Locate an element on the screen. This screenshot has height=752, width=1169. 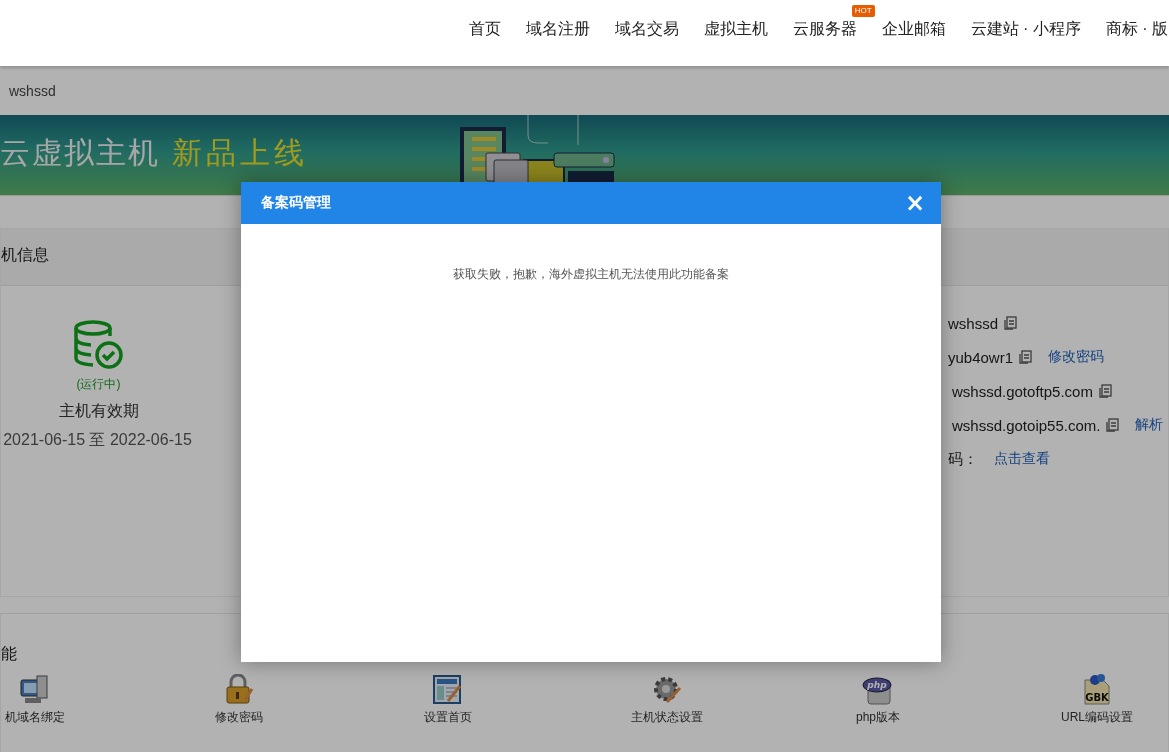
function-link: URL编码设置 is located at coordinates (1097, 717).